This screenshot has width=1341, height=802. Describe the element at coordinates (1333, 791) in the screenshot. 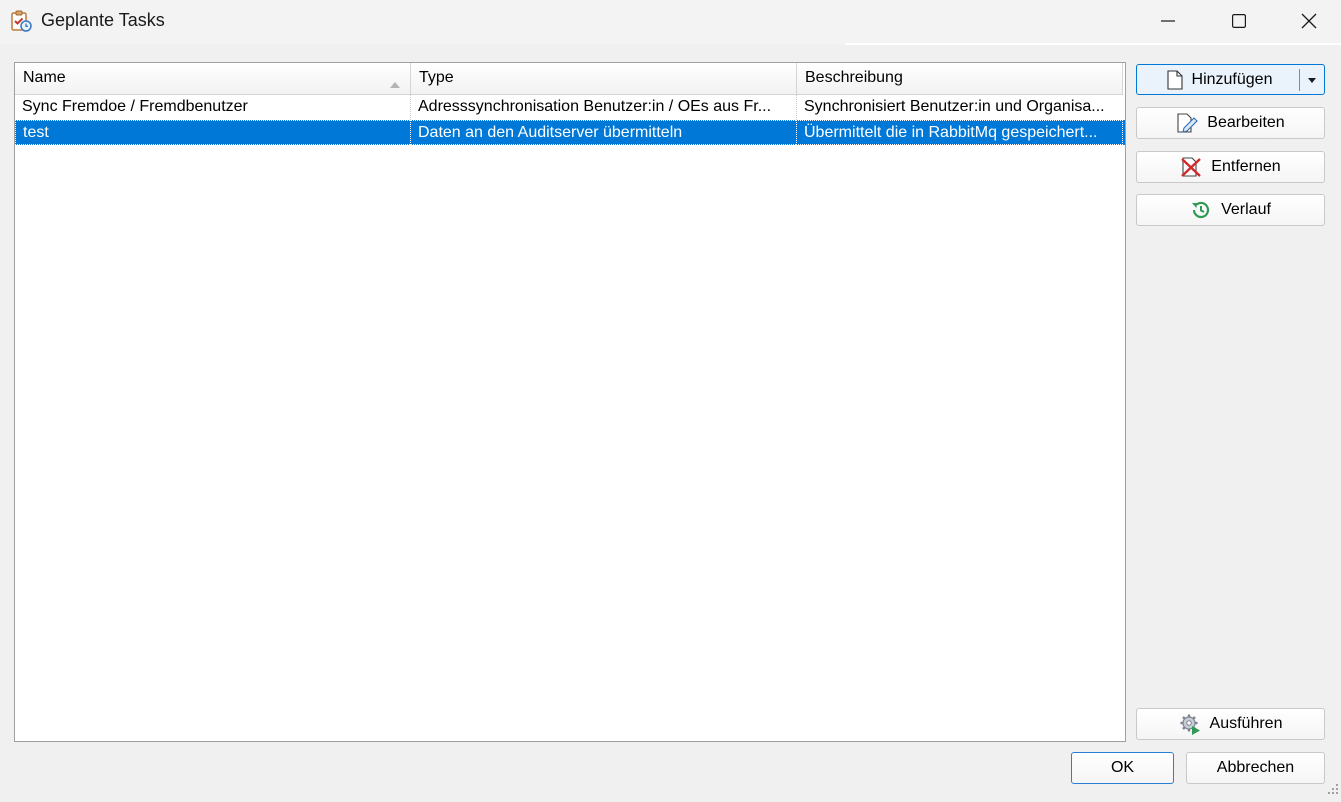

I see `resize-grip-icon` at that location.